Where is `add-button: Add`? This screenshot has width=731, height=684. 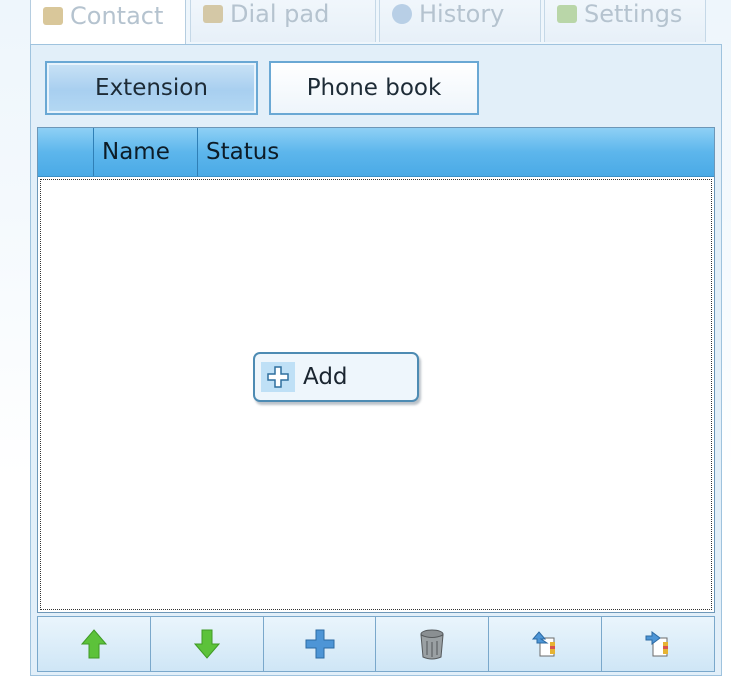 add-button: Add is located at coordinates (336, 377).